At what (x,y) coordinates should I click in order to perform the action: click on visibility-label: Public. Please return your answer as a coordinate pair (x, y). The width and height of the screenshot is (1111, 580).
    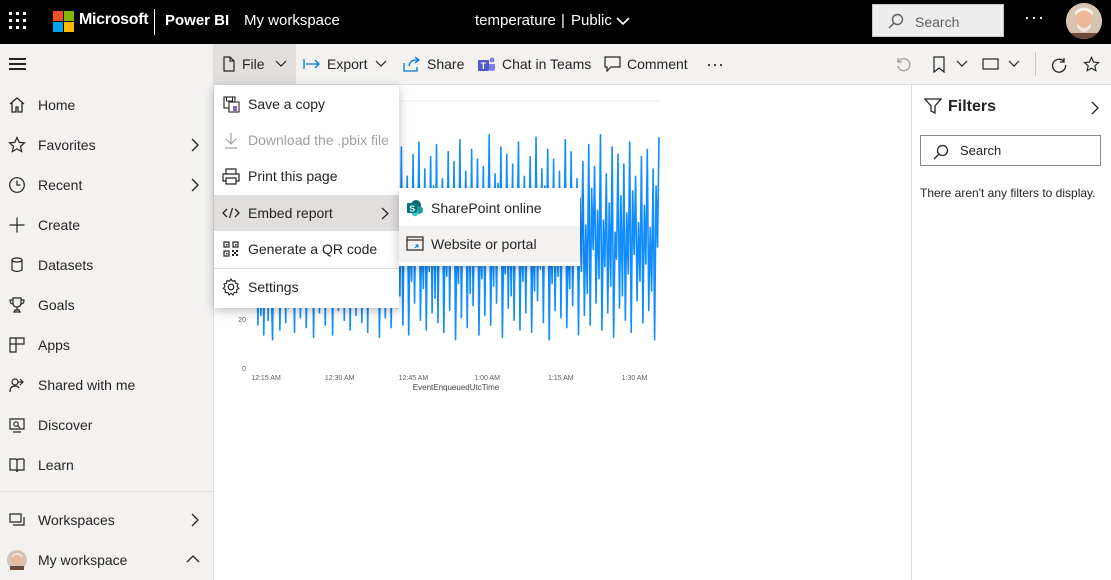
    Looking at the image, I should click on (591, 20).